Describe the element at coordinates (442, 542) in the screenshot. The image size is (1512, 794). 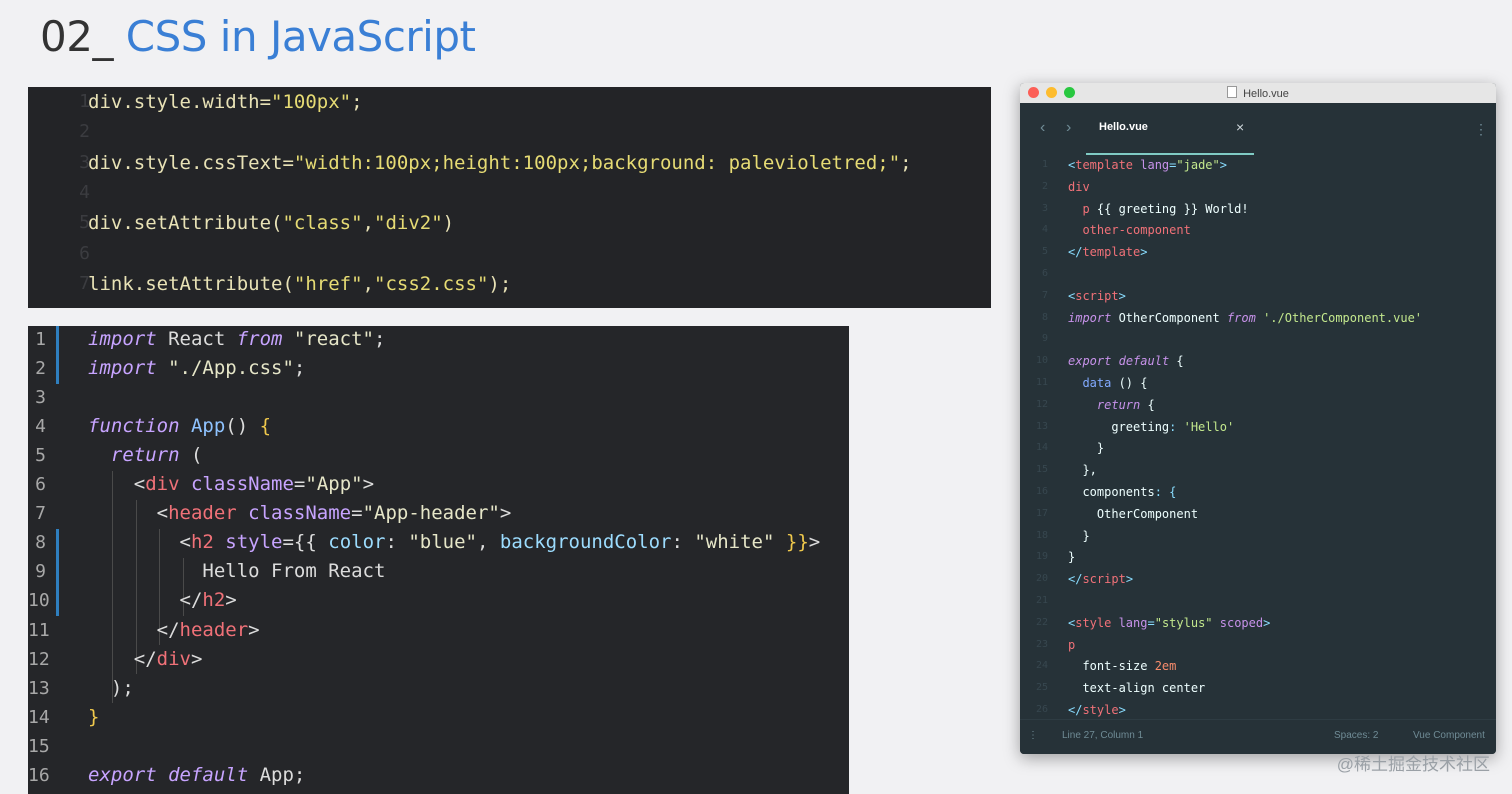
I see `code-token: "blue"` at that location.